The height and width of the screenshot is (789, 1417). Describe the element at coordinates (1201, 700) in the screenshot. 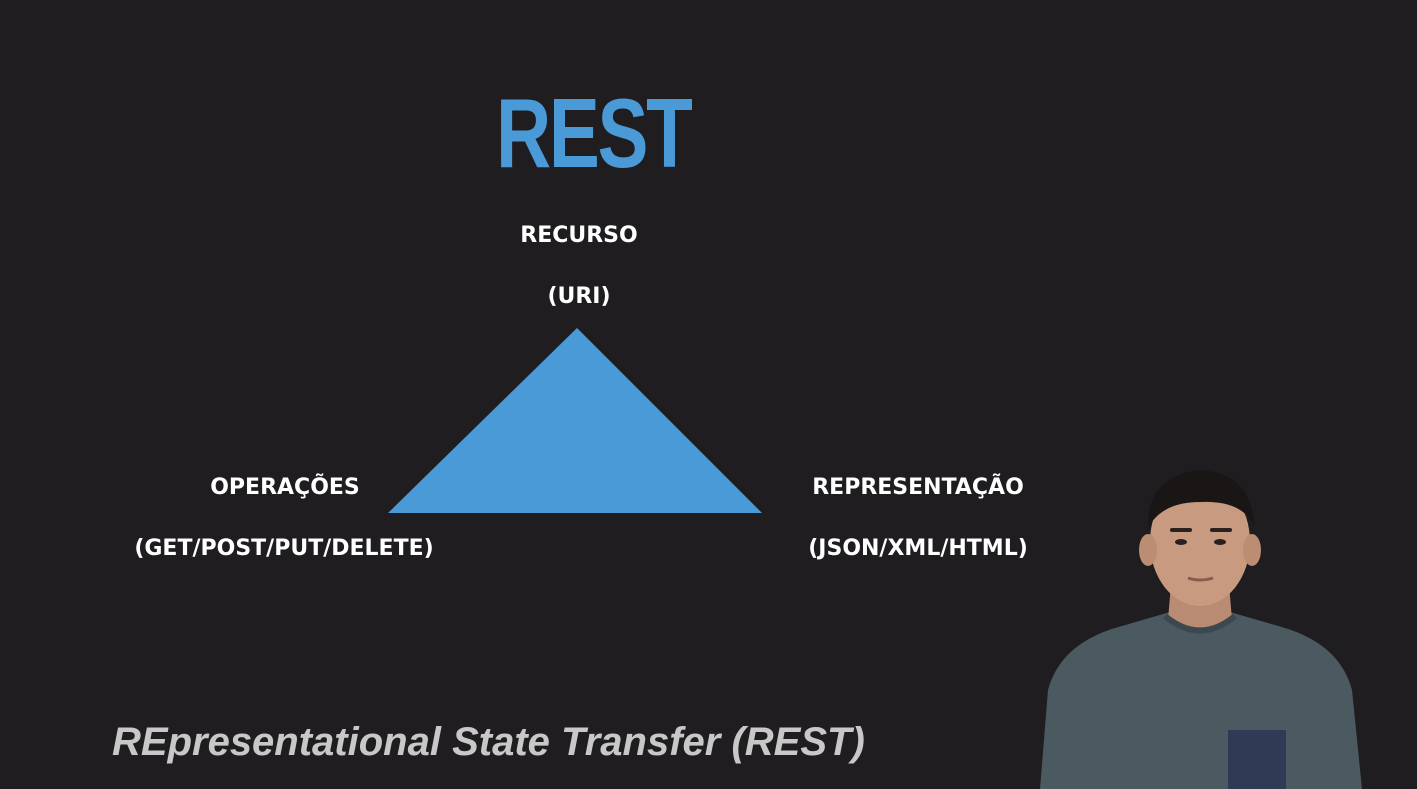

I see `presenter-shirt` at that location.